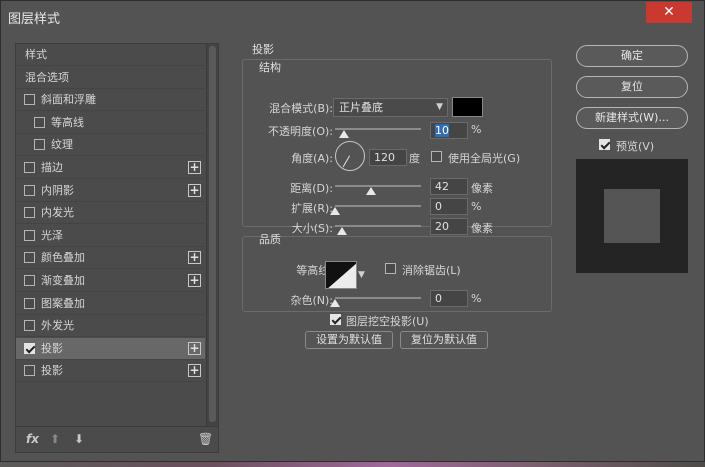 This screenshot has width=705, height=467. Describe the element at coordinates (110, 326) in the screenshot. I see `style-item: 外发光` at that location.